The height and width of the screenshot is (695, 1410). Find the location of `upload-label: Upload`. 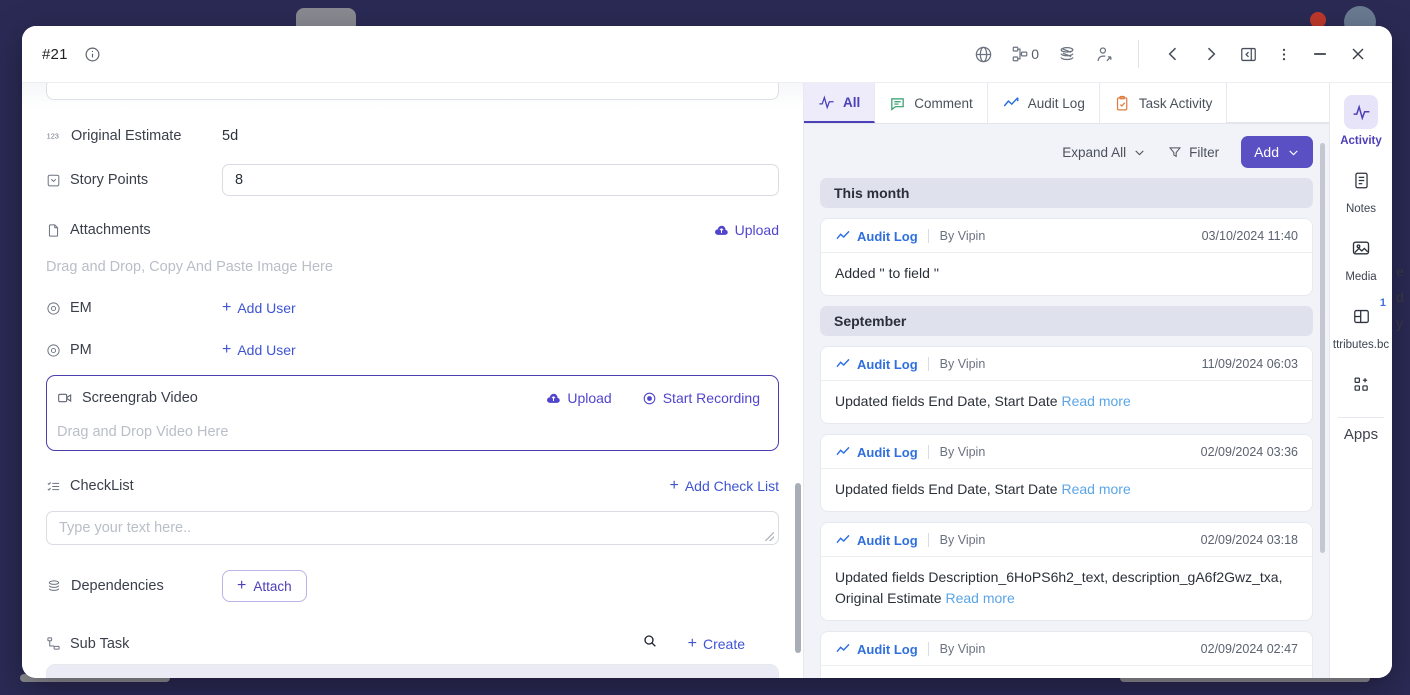

upload-label: Upload is located at coordinates (589, 398).